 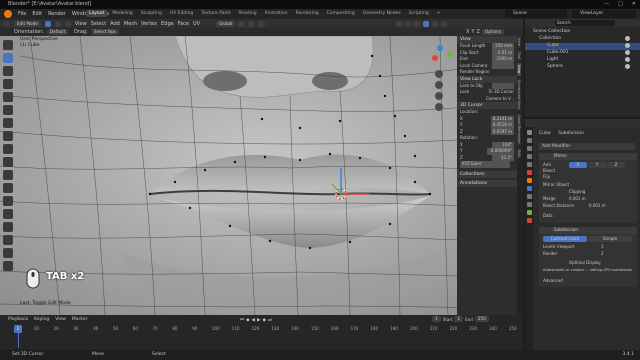 I want to click on close-button: ✕, so click(x=634, y=4).